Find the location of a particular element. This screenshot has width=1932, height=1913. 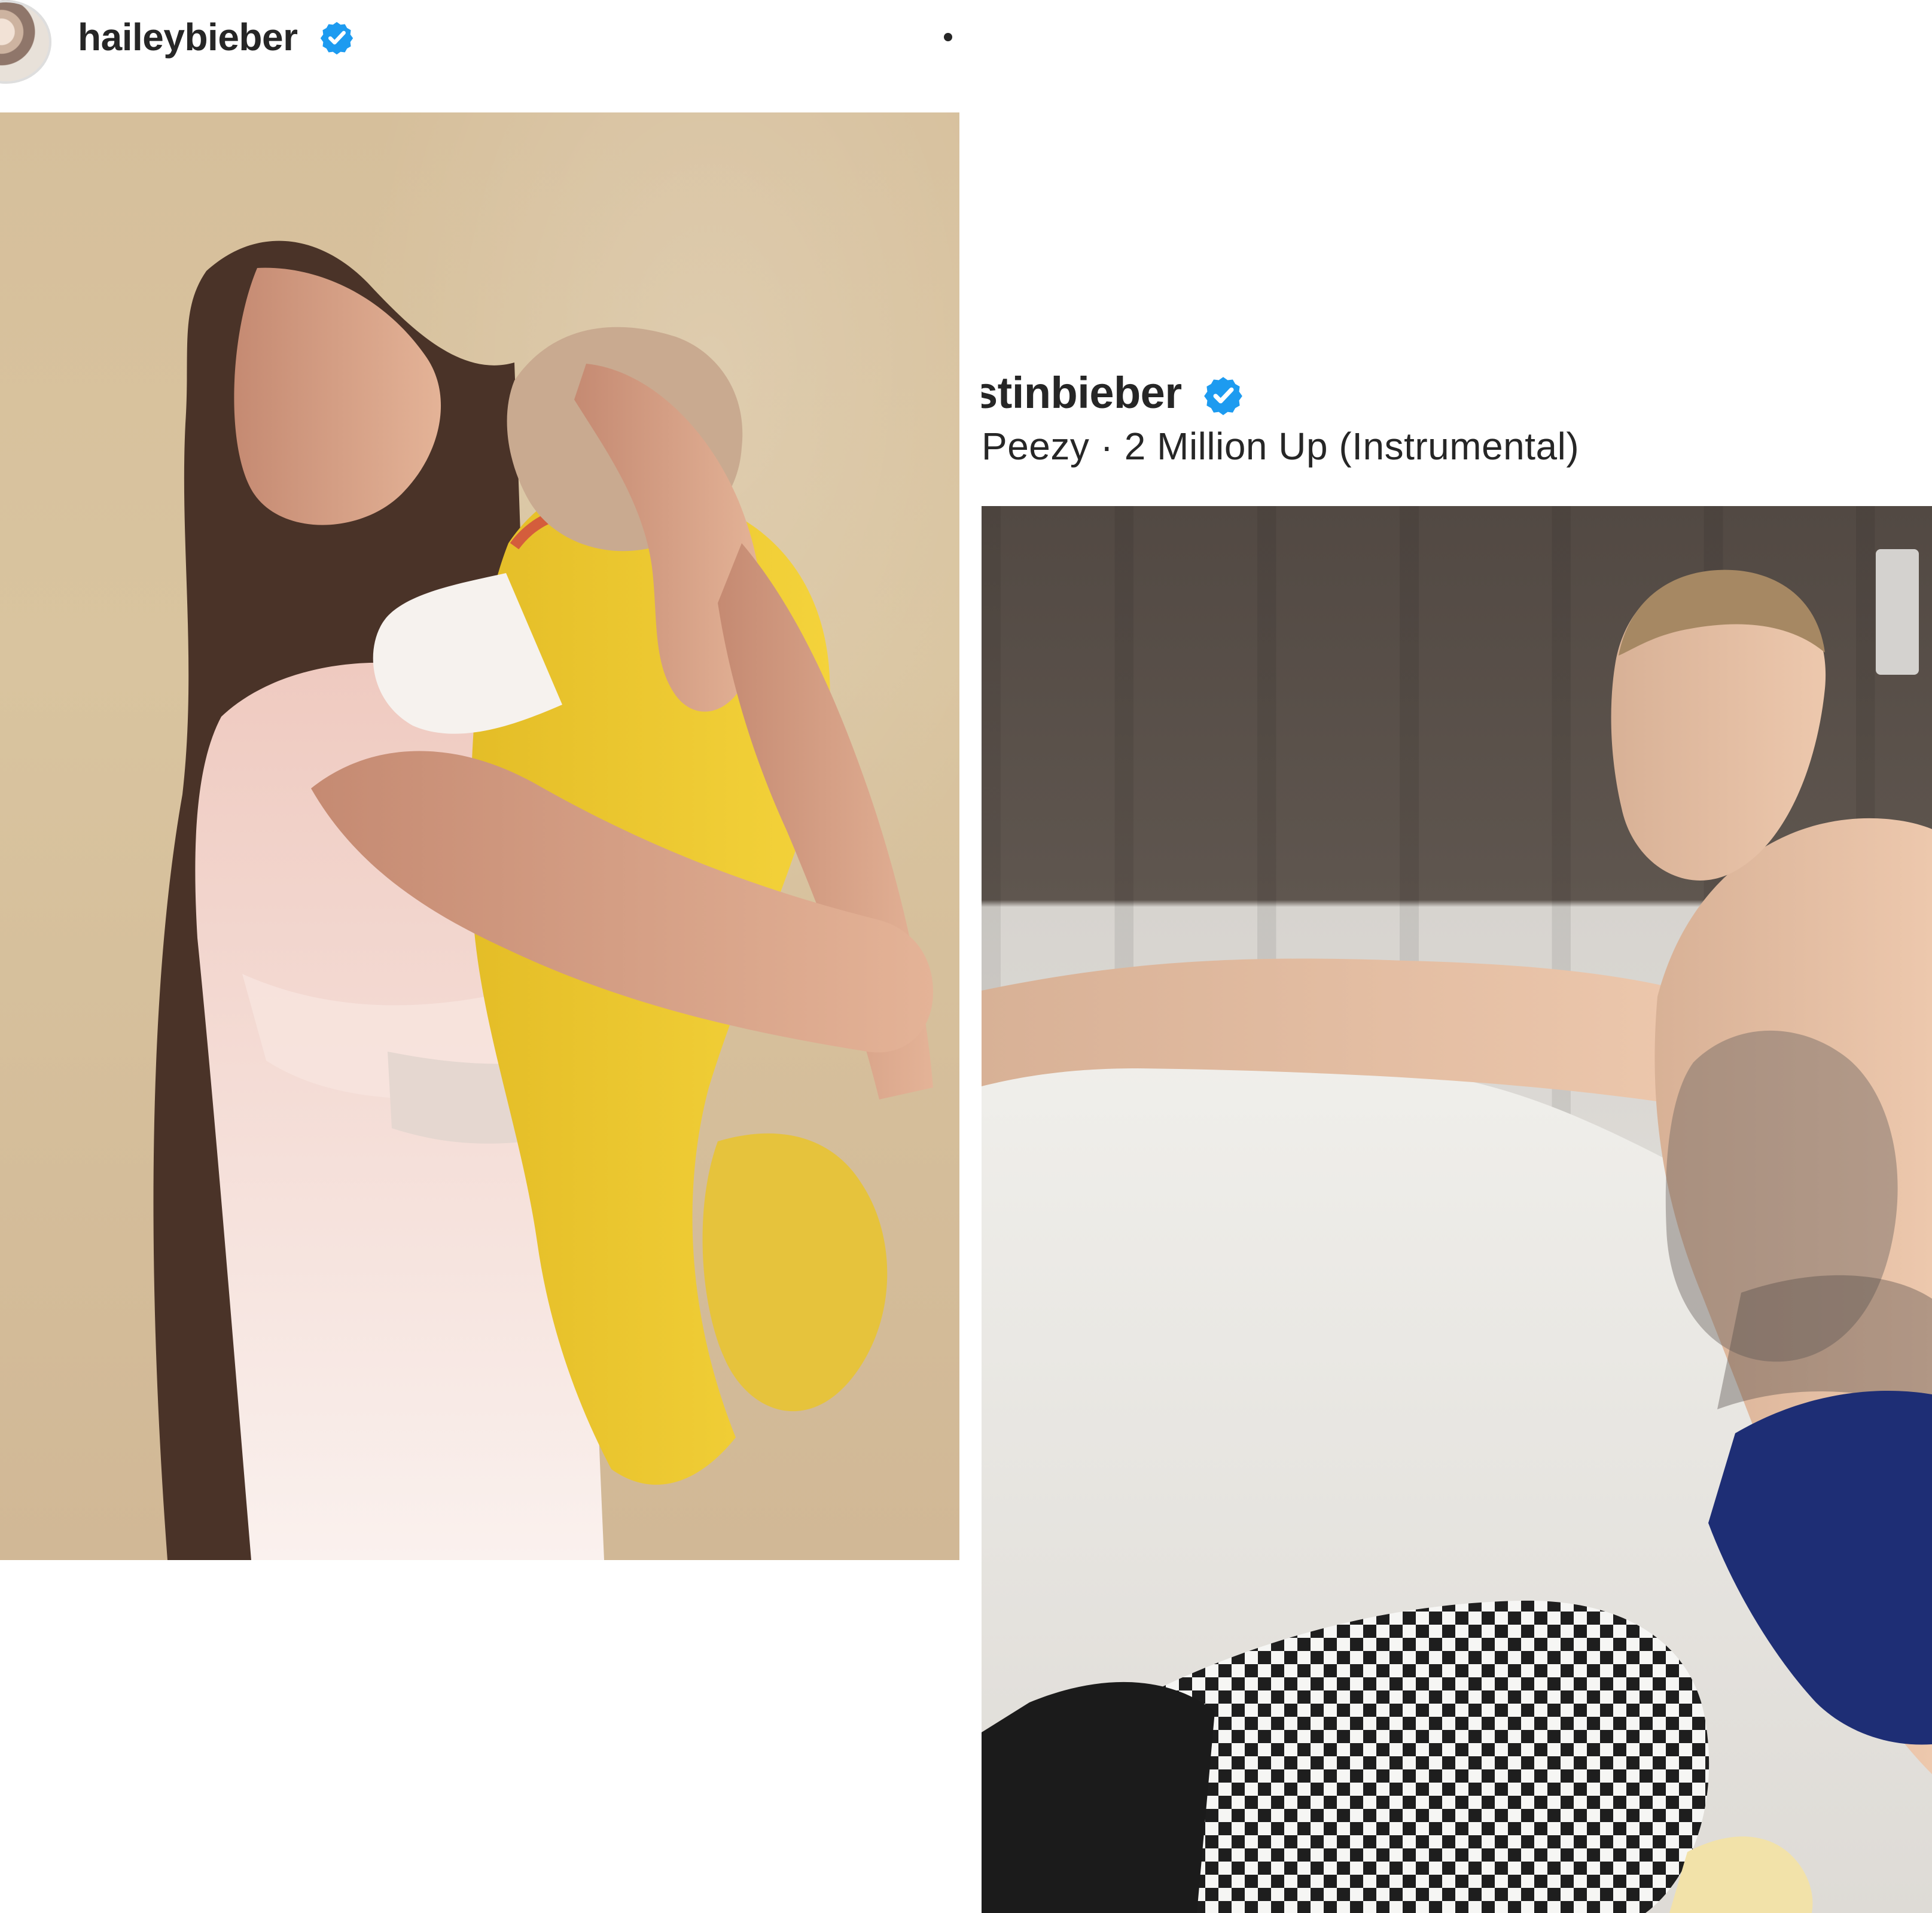

more-options-icon is located at coordinates (948, 37).